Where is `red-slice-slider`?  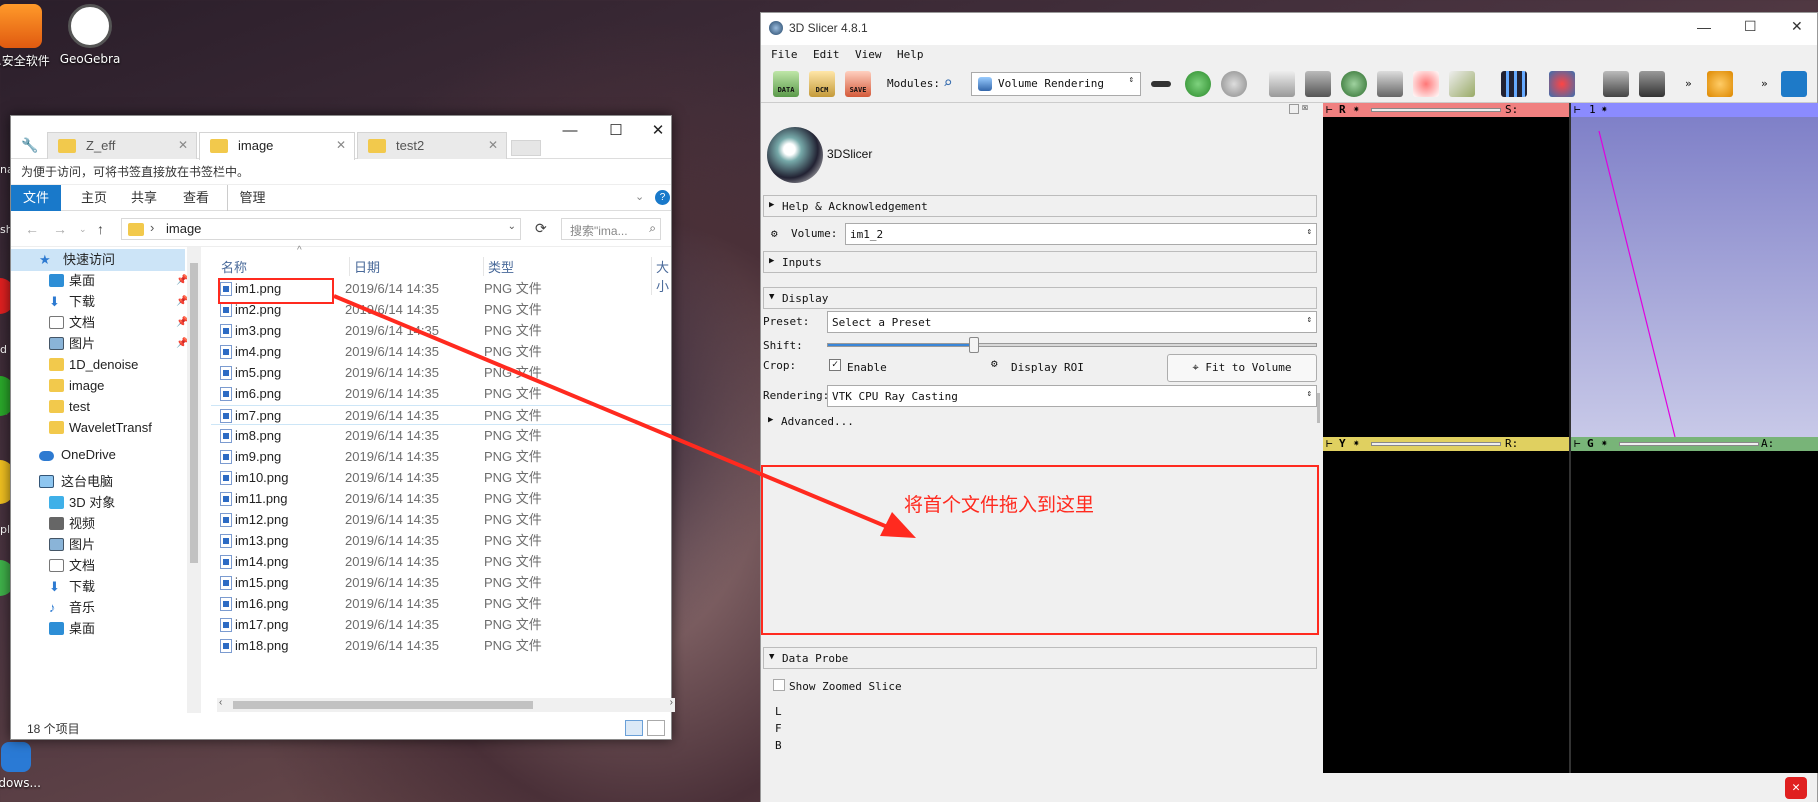
red-slice-slider is located at coordinates (1436, 110).